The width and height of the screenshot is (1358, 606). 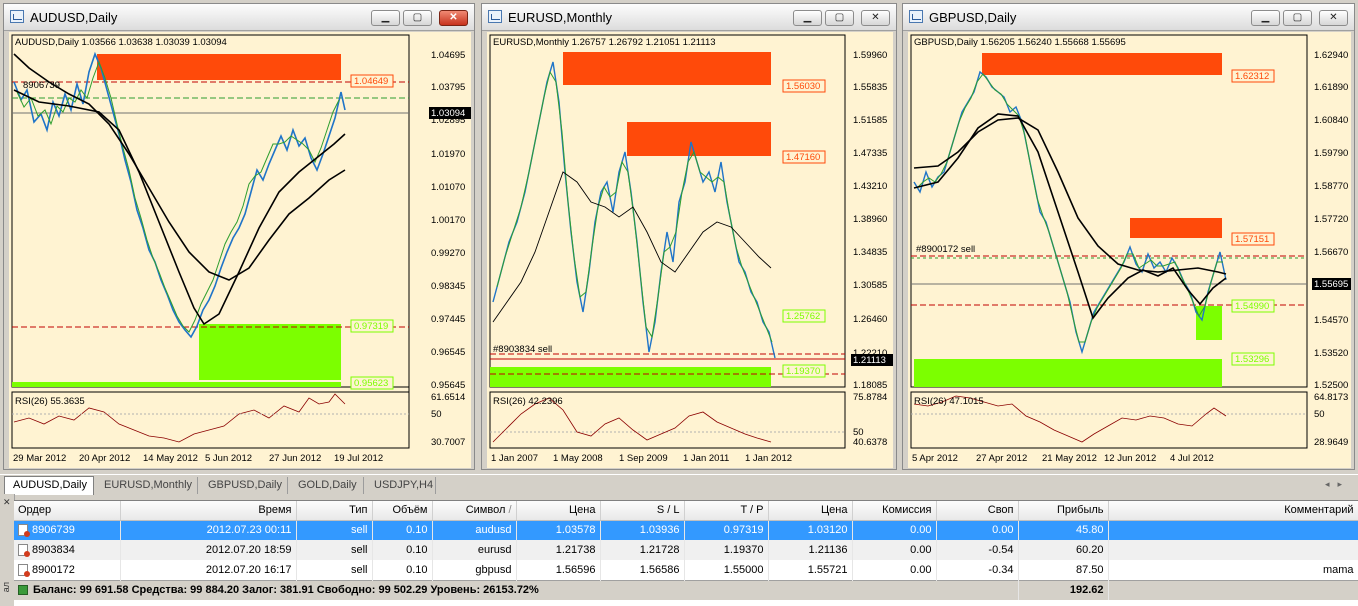 I want to click on column-header-sl: S / L, so click(x=642, y=511).